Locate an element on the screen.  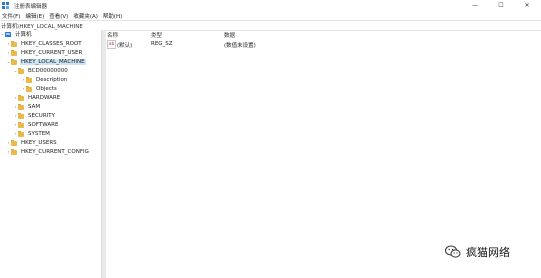
tree-node-objects: › Objects is located at coordinates (39, 89).